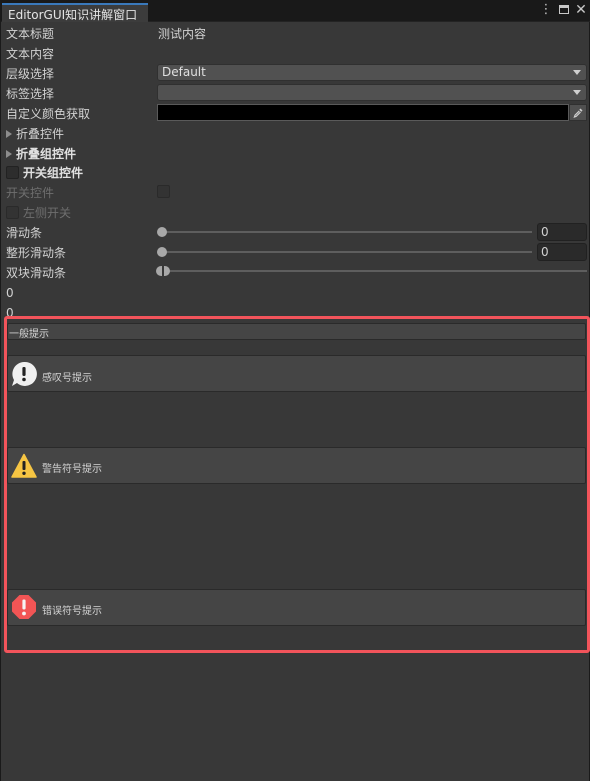  Describe the element at coordinates (562, 232) in the screenshot. I see `slider-value-field: 0` at that location.